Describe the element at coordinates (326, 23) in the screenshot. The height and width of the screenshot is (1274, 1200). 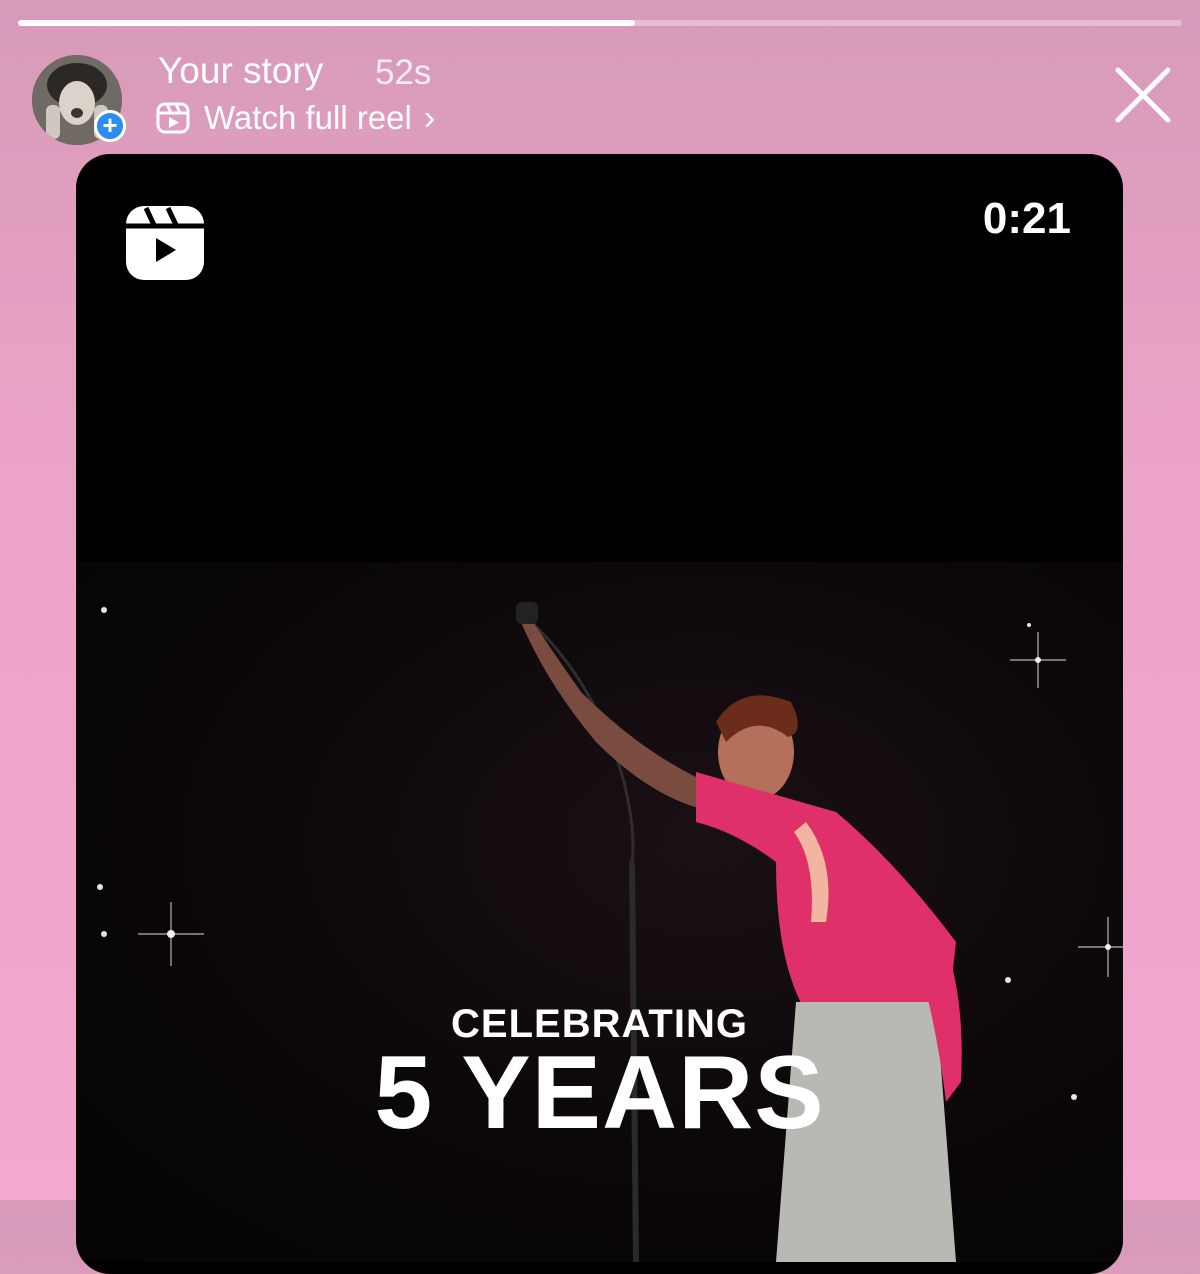
I see `story-progress-fill` at that location.